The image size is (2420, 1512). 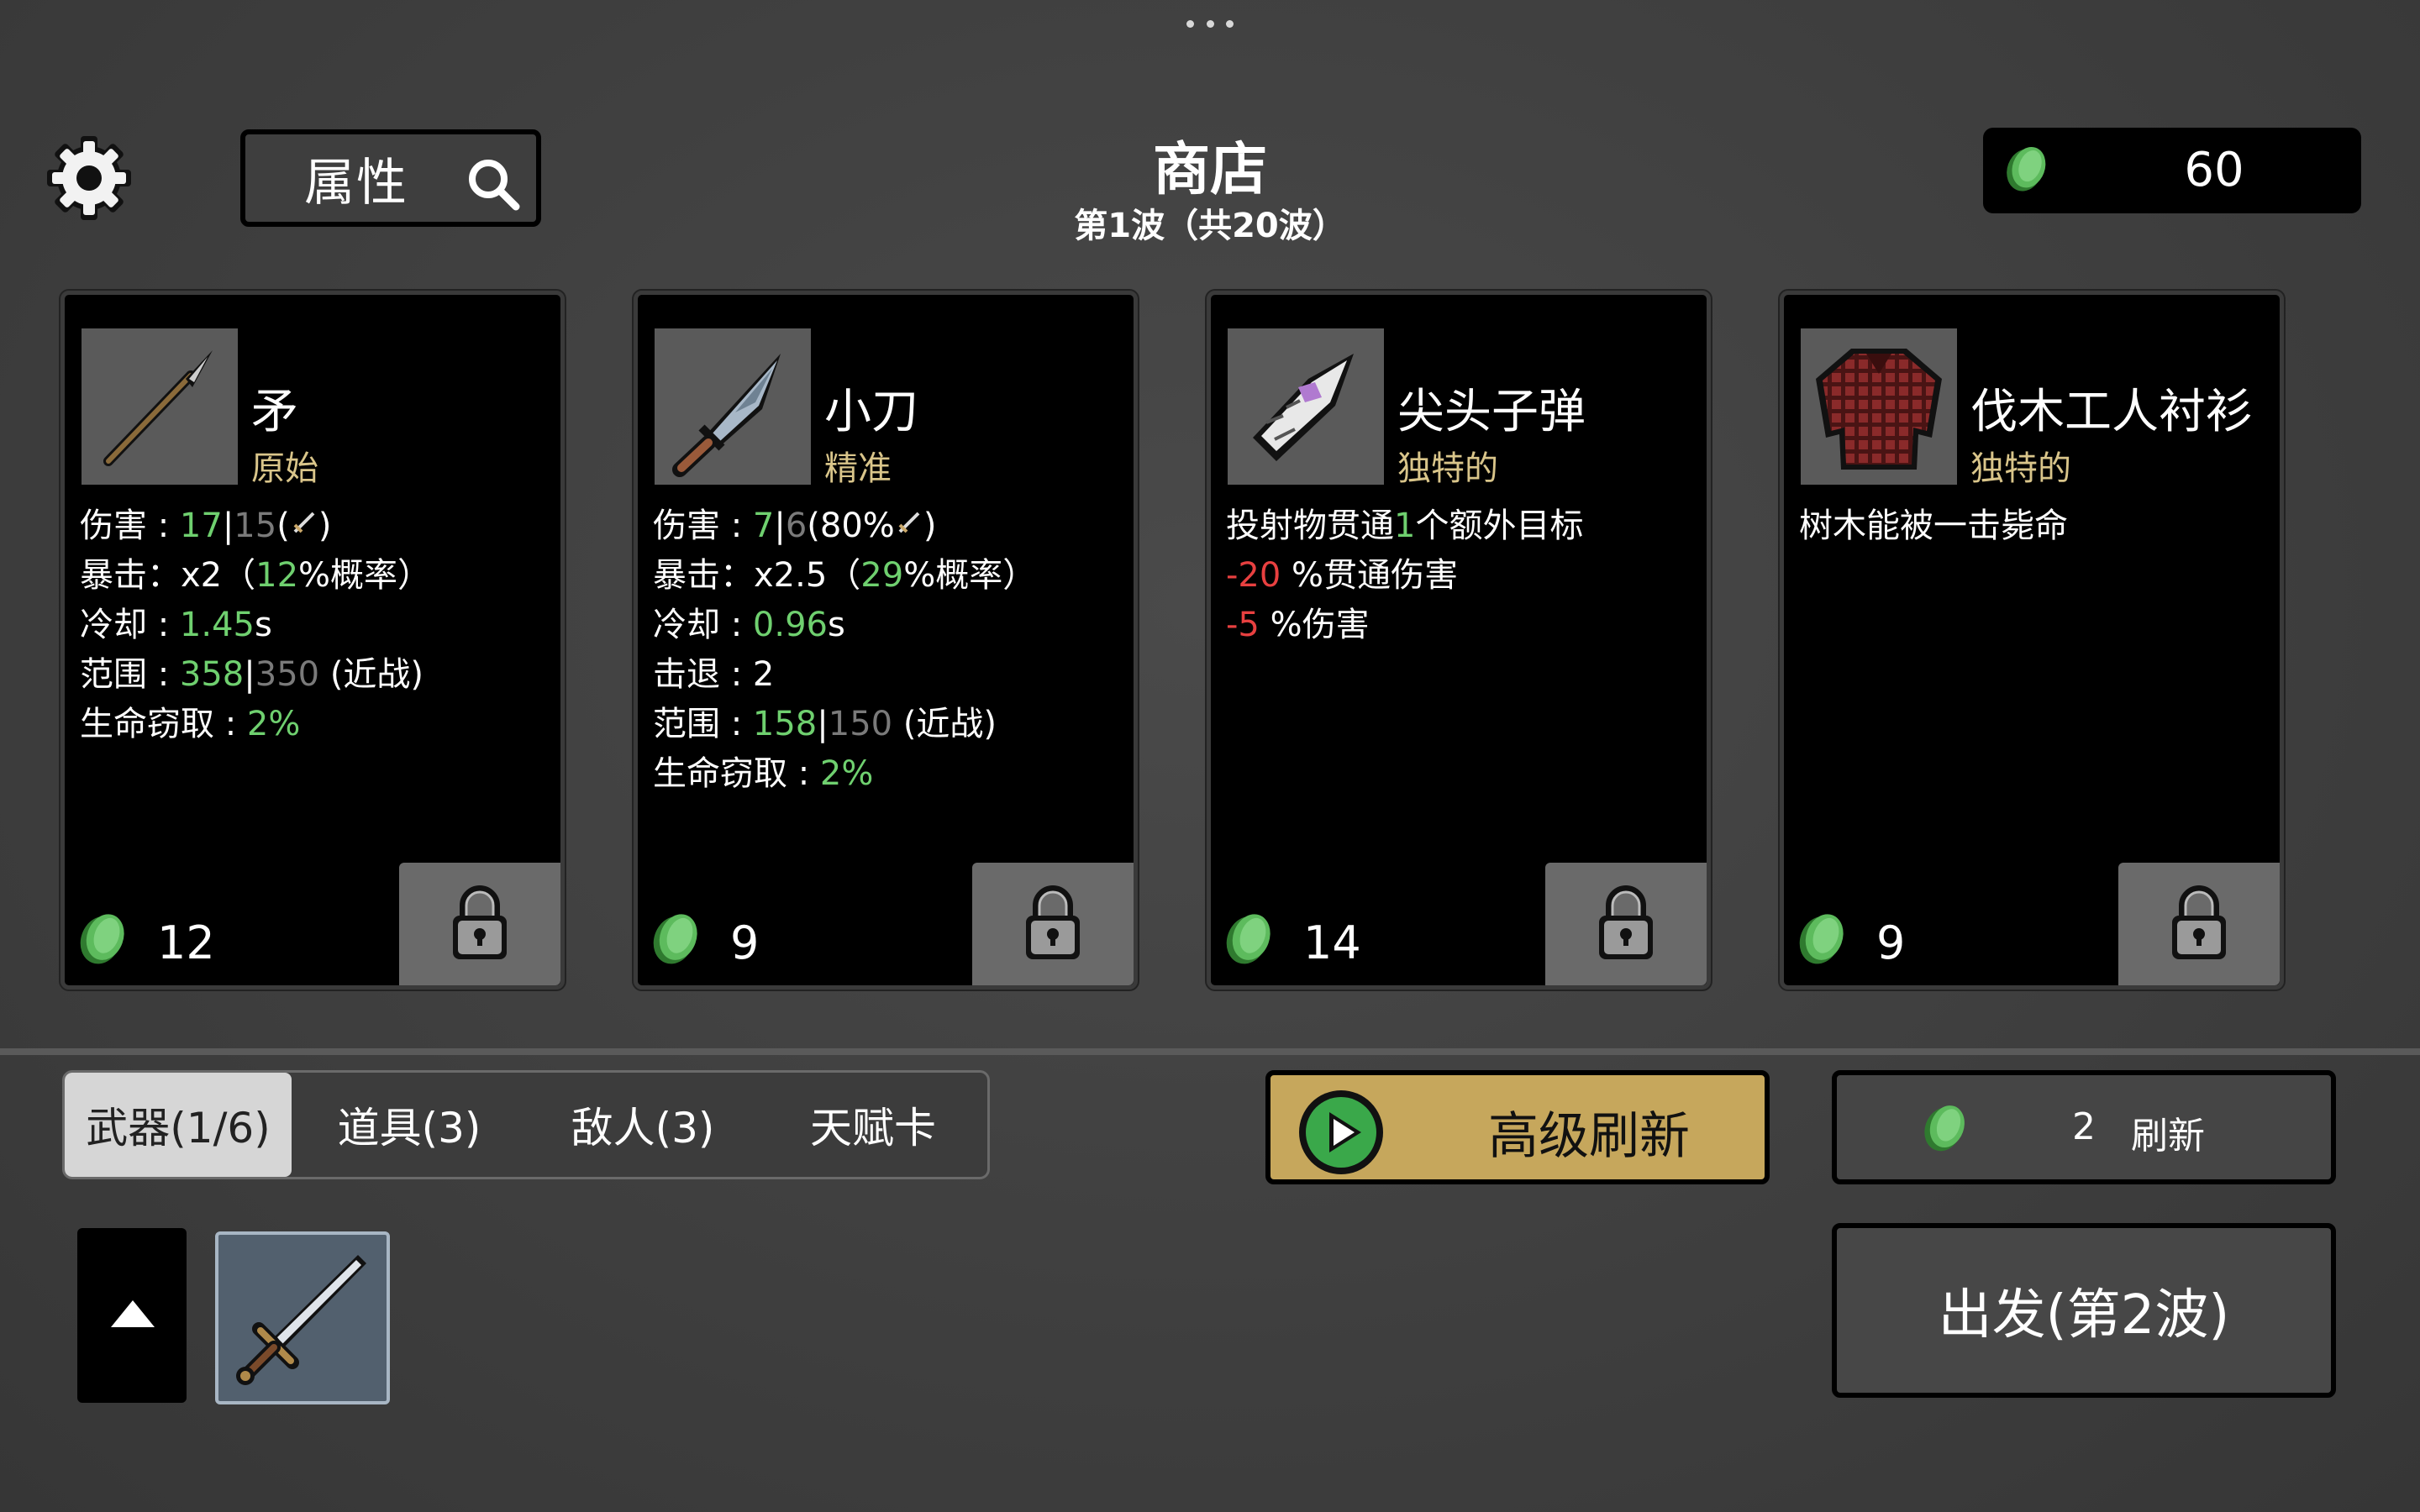 What do you see at coordinates (643, 1125) in the screenshot?
I see `tab-enemies: 敌人(3)` at bounding box center [643, 1125].